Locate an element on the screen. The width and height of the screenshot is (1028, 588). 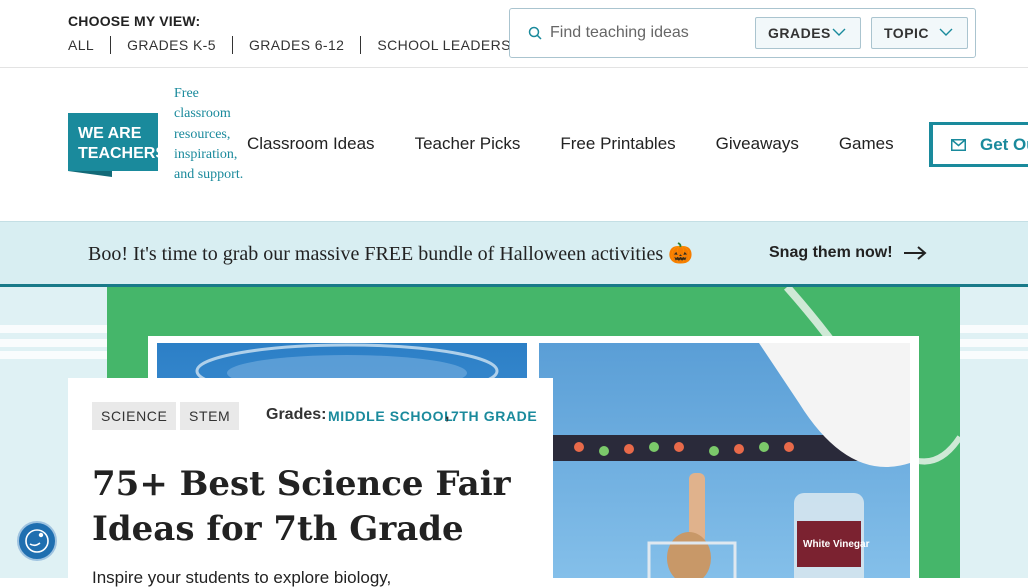
site-logo: WE ARE TEACHERS is located at coordinates (113, 145).